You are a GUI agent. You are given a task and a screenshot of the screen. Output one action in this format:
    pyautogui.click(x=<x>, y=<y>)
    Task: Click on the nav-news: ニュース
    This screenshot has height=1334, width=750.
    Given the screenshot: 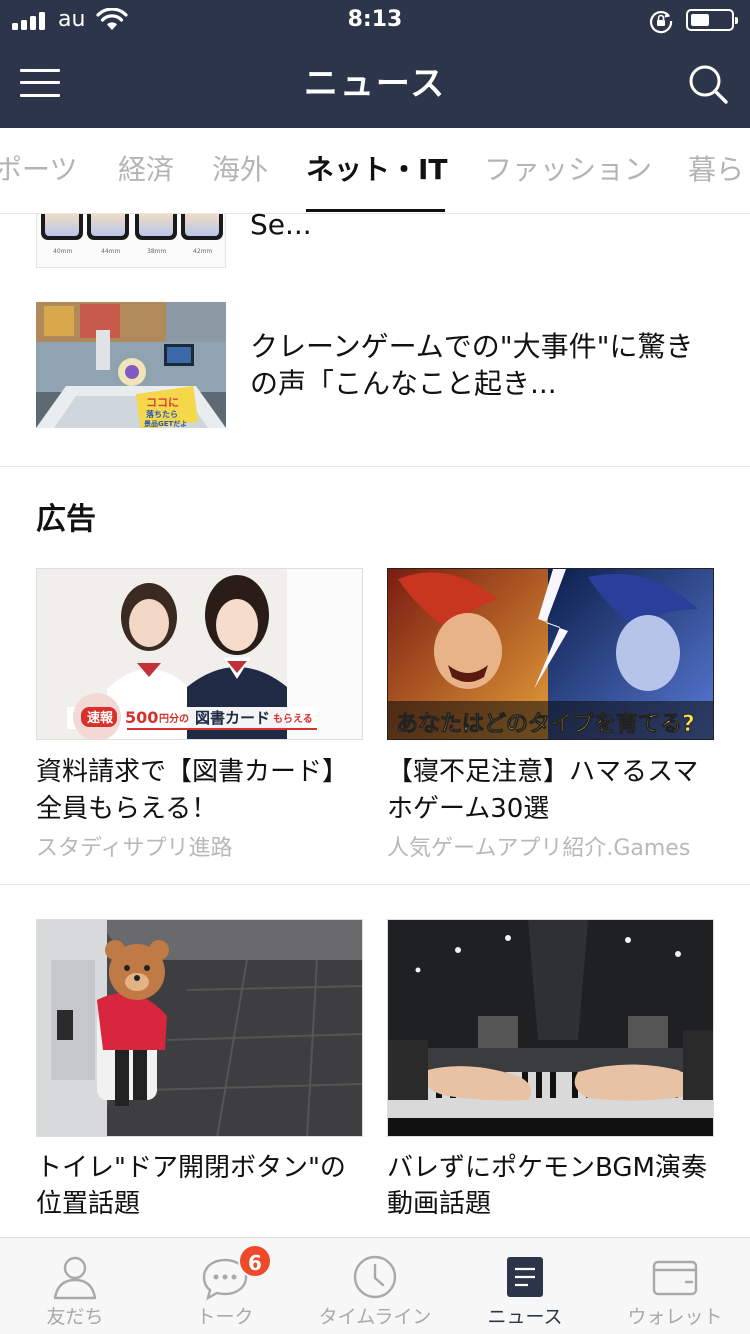 What is the action you would take?
    pyautogui.click(x=525, y=1286)
    